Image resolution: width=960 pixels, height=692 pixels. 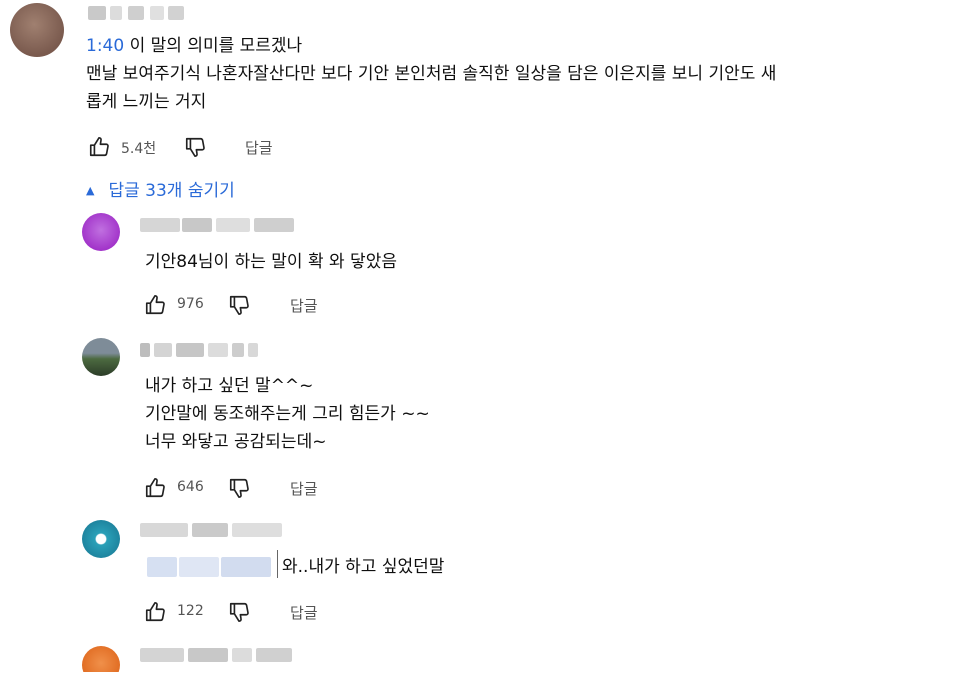 What do you see at coordinates (190, 611) in the screenshot?
I see `like-count: 122` at bounding box center [190, 611].